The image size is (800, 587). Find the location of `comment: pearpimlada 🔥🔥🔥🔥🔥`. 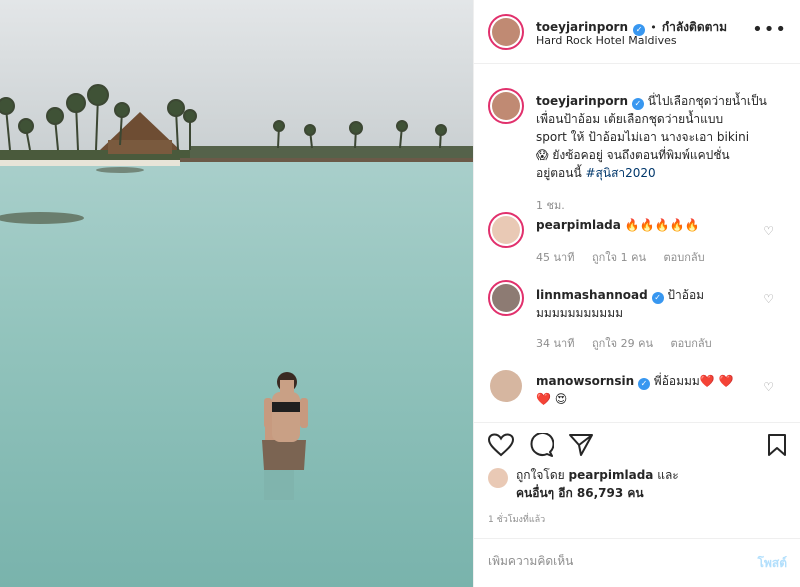

comment: pearpimlada 🔥🔥🔥🔥🔥 is located at coordinates (646, 225).